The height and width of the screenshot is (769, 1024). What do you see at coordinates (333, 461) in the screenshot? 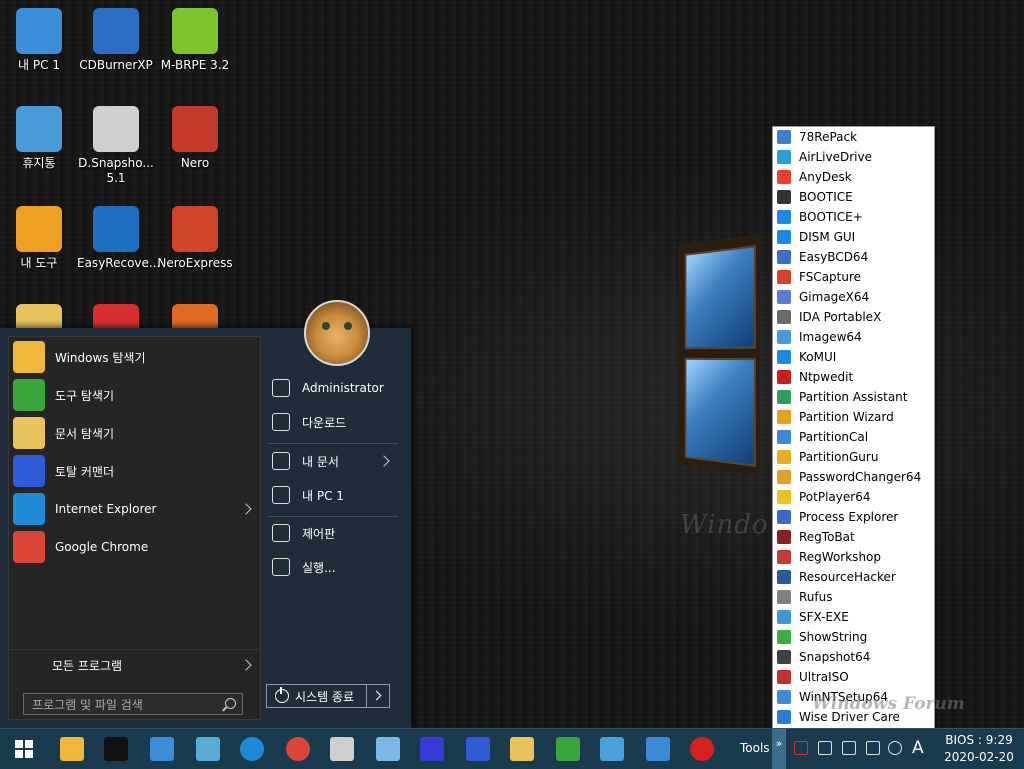
I see `start-place-item: 내 문서` at bounding box center [333, 461].